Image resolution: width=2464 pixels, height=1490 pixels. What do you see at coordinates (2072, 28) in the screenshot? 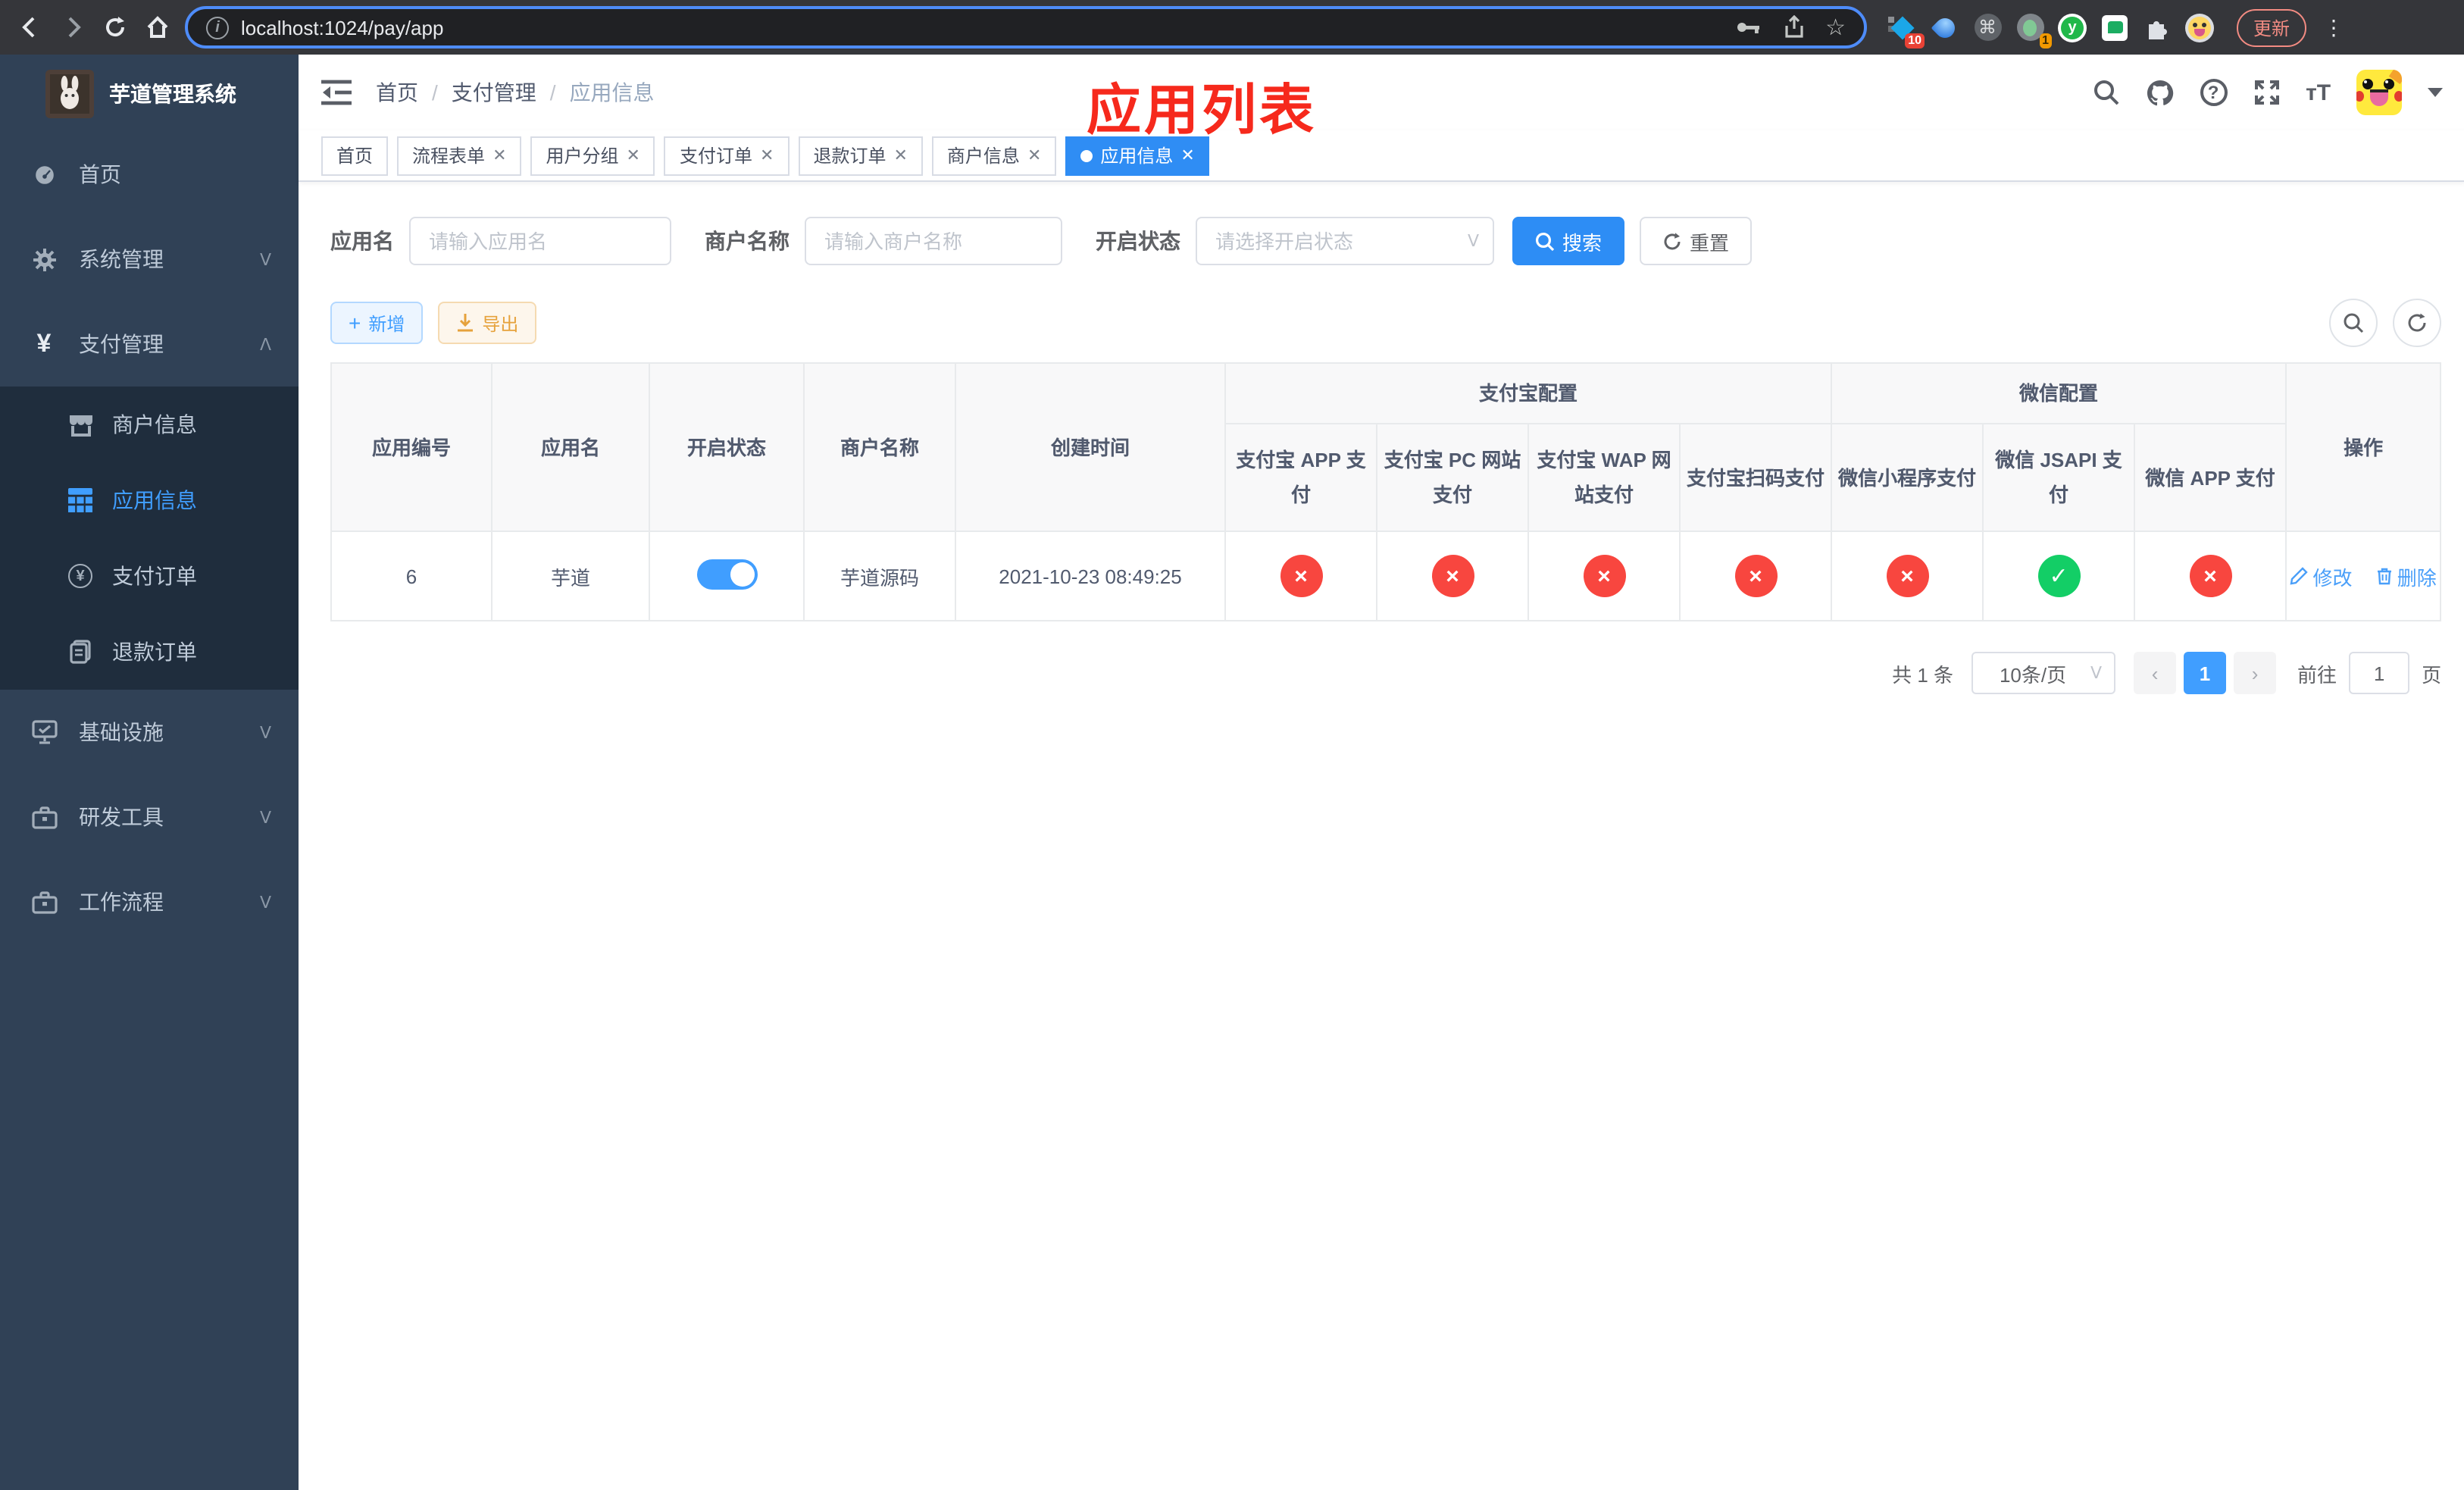
I see `extension-yuque-icon: y` at bounding box center [2072, 28].